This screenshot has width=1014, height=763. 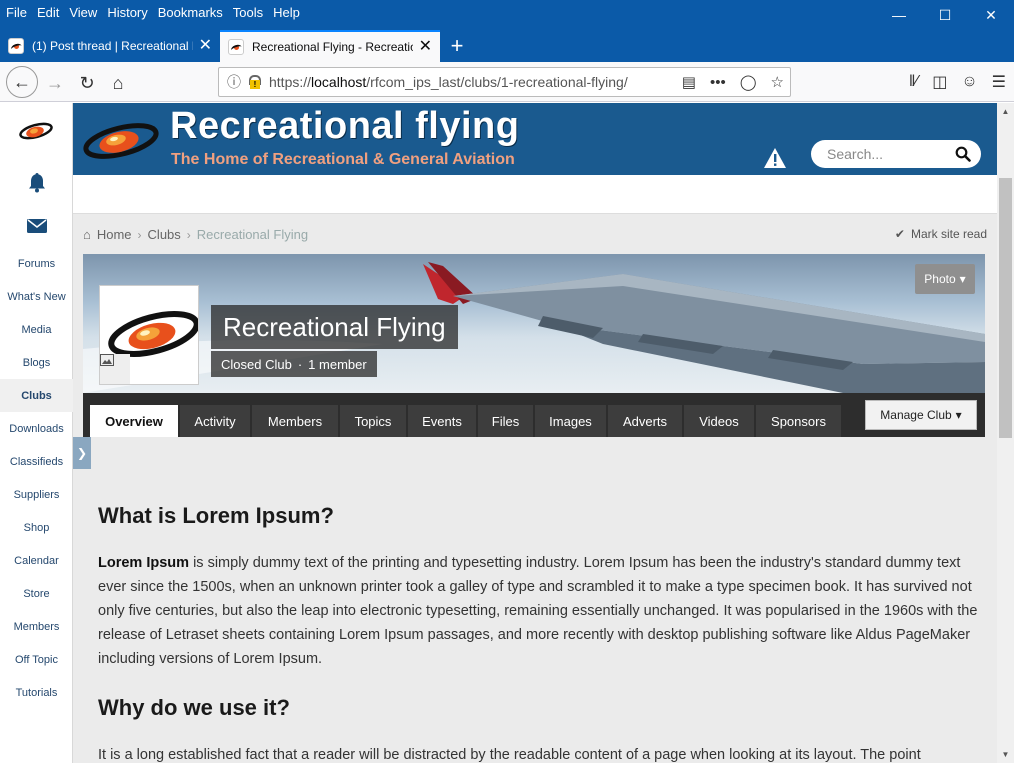 What do you see at coordinates (373, 421) in the screenshot?
I see `tab-topics: Topics` at bounding box center [373, 421].